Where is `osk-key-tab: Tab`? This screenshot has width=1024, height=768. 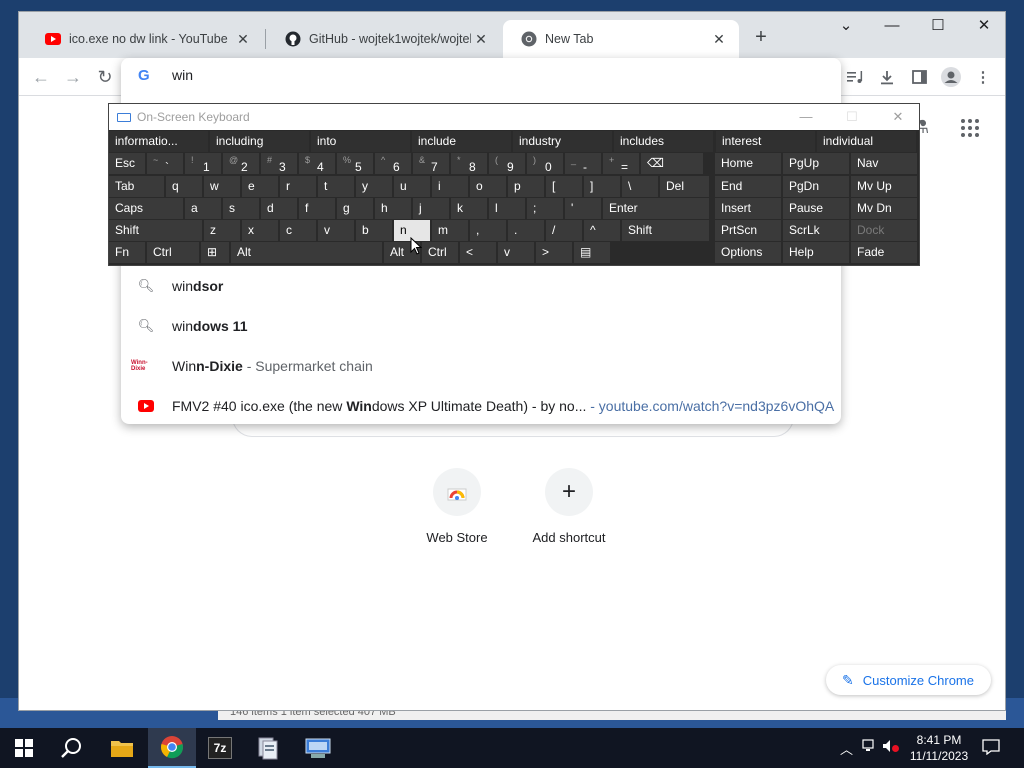
osk-key-tab: Tab is located at coordinates (136, 186).